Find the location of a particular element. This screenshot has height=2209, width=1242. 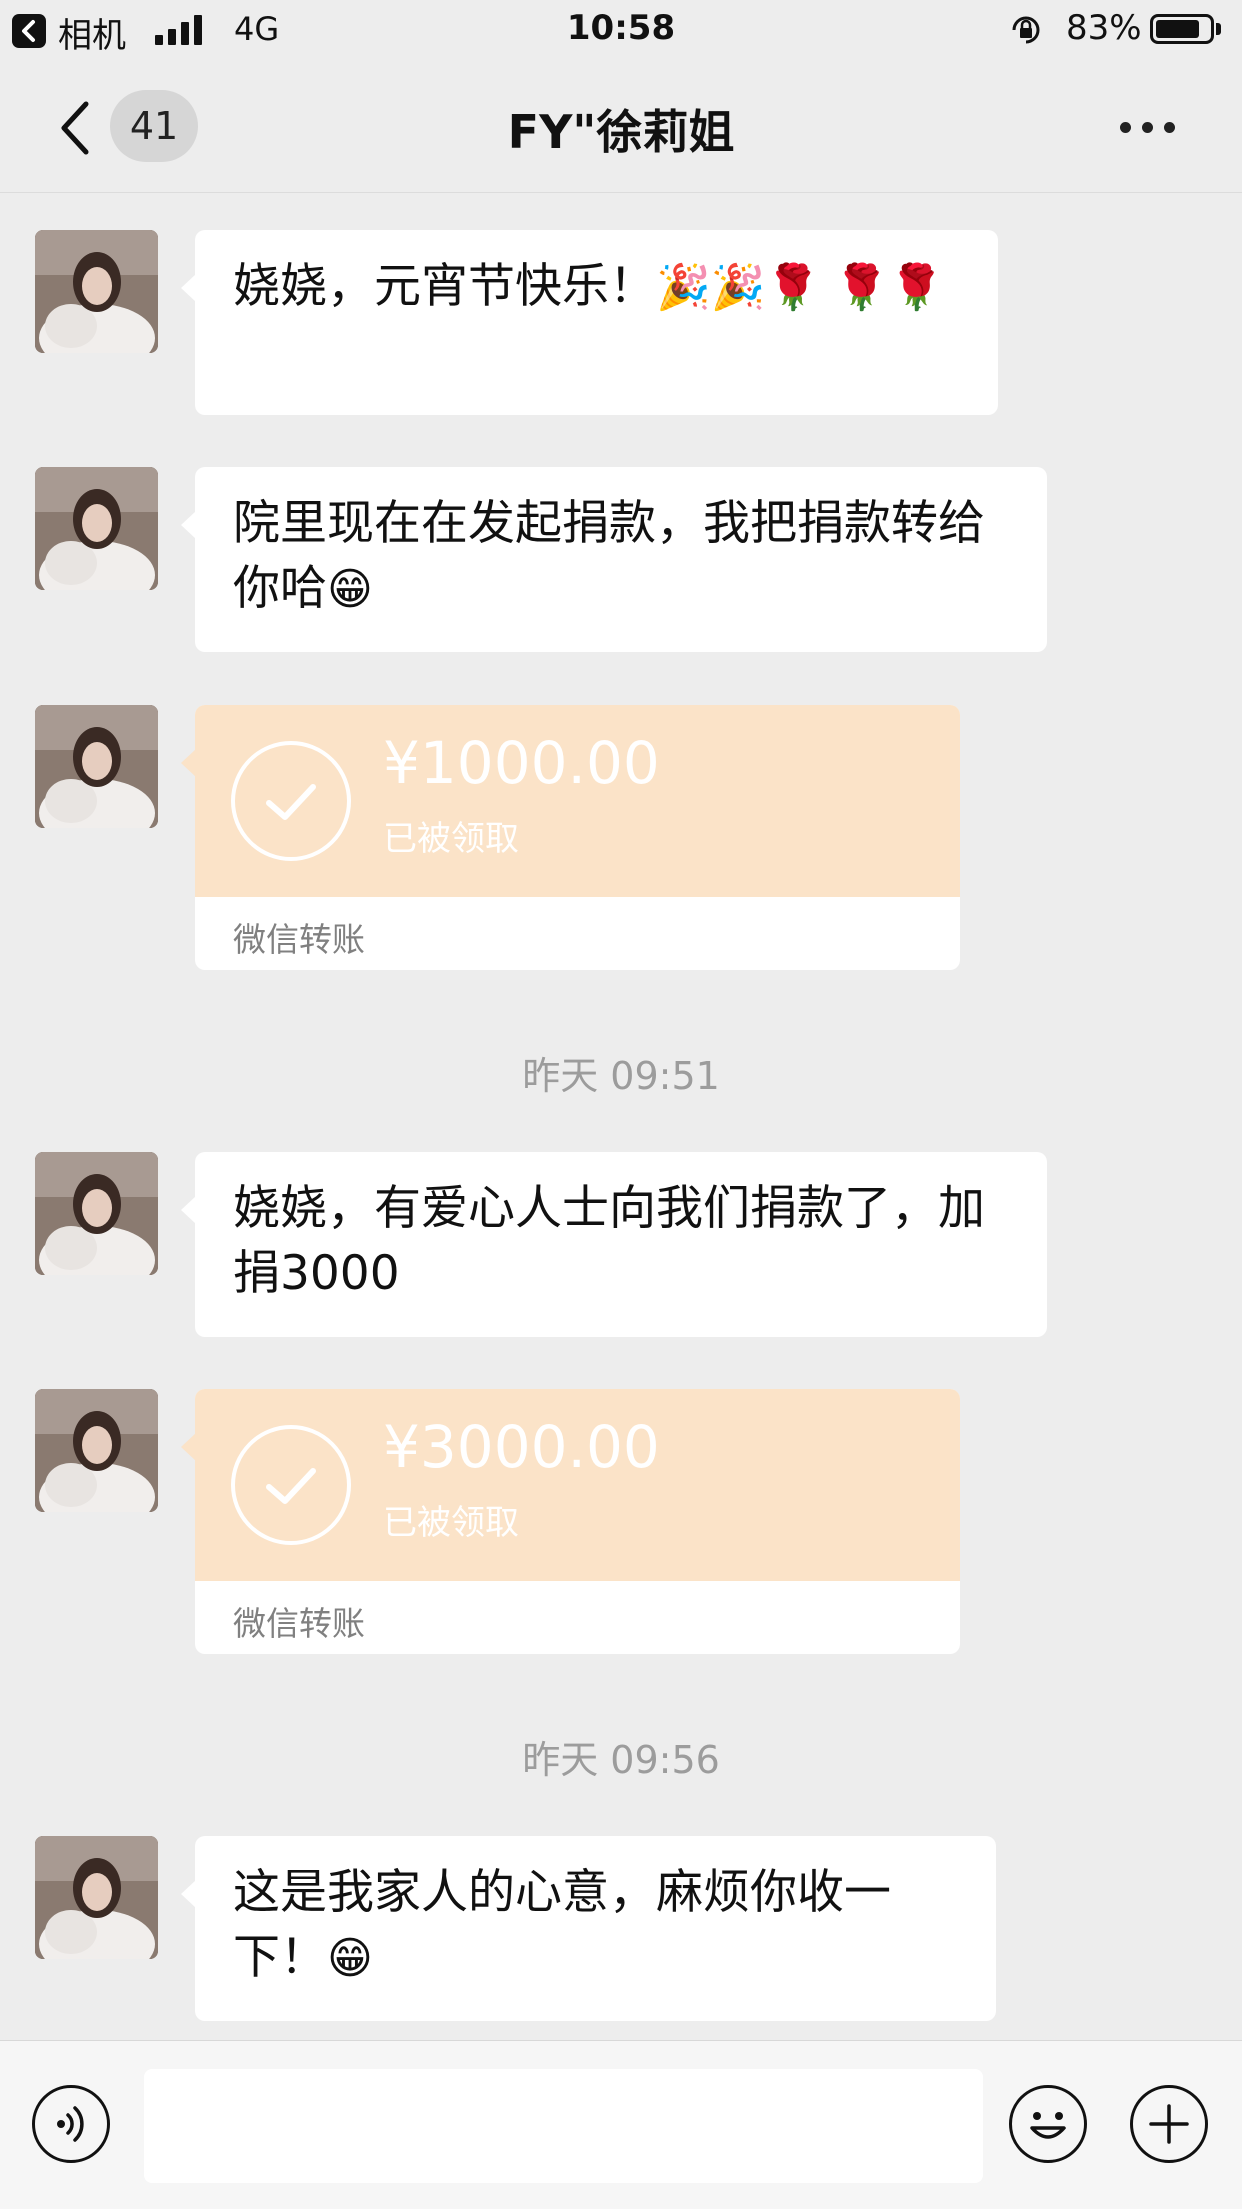

voice-button is located at coordinates (71, 2124).